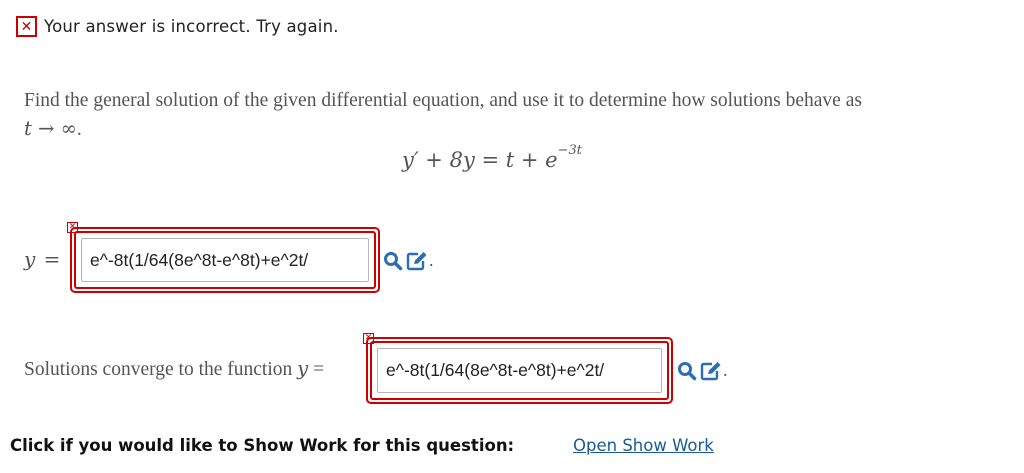 The width and height of the screenshot is (1024, 473). I want to click on limit-end: ., so click(79, 129).